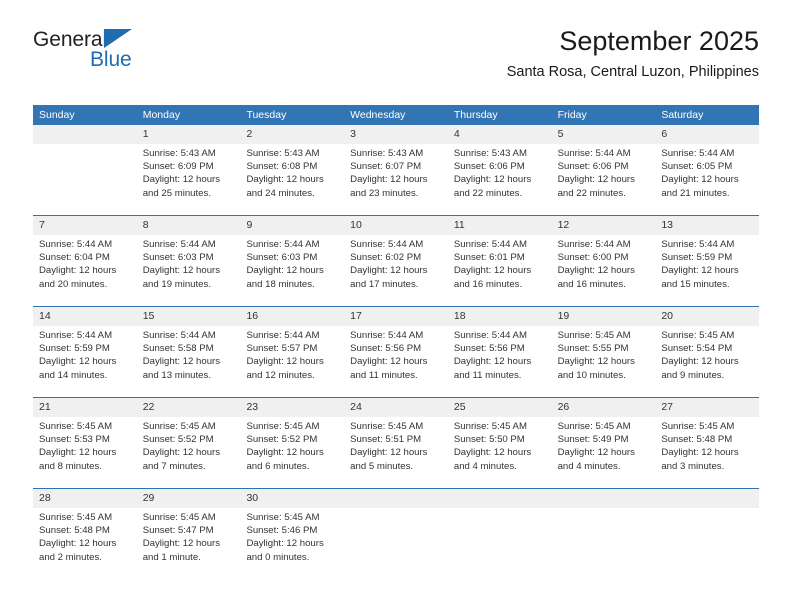 Image resolution: width=792 pixels, height=612 pixels. What do you see at coordinates (396, 134) in the screenshot?
I see `day-number-3: 3` at bounding box center [396, 134].